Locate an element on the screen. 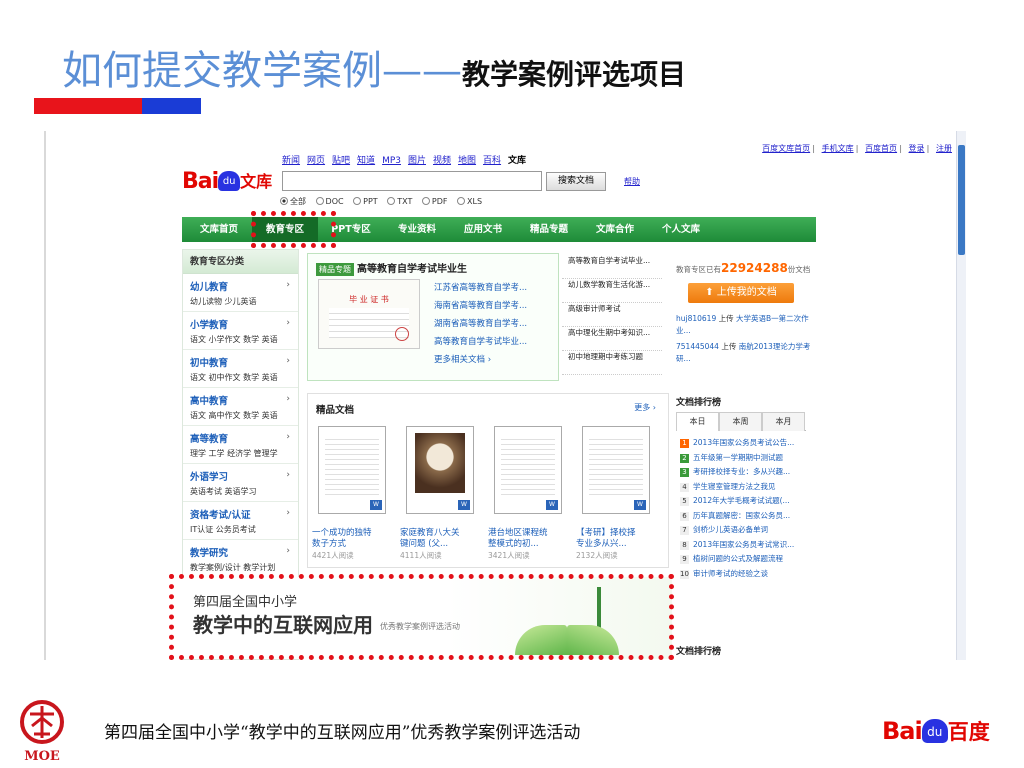  help-link: 帮助 is located at coordinates (632, 181).